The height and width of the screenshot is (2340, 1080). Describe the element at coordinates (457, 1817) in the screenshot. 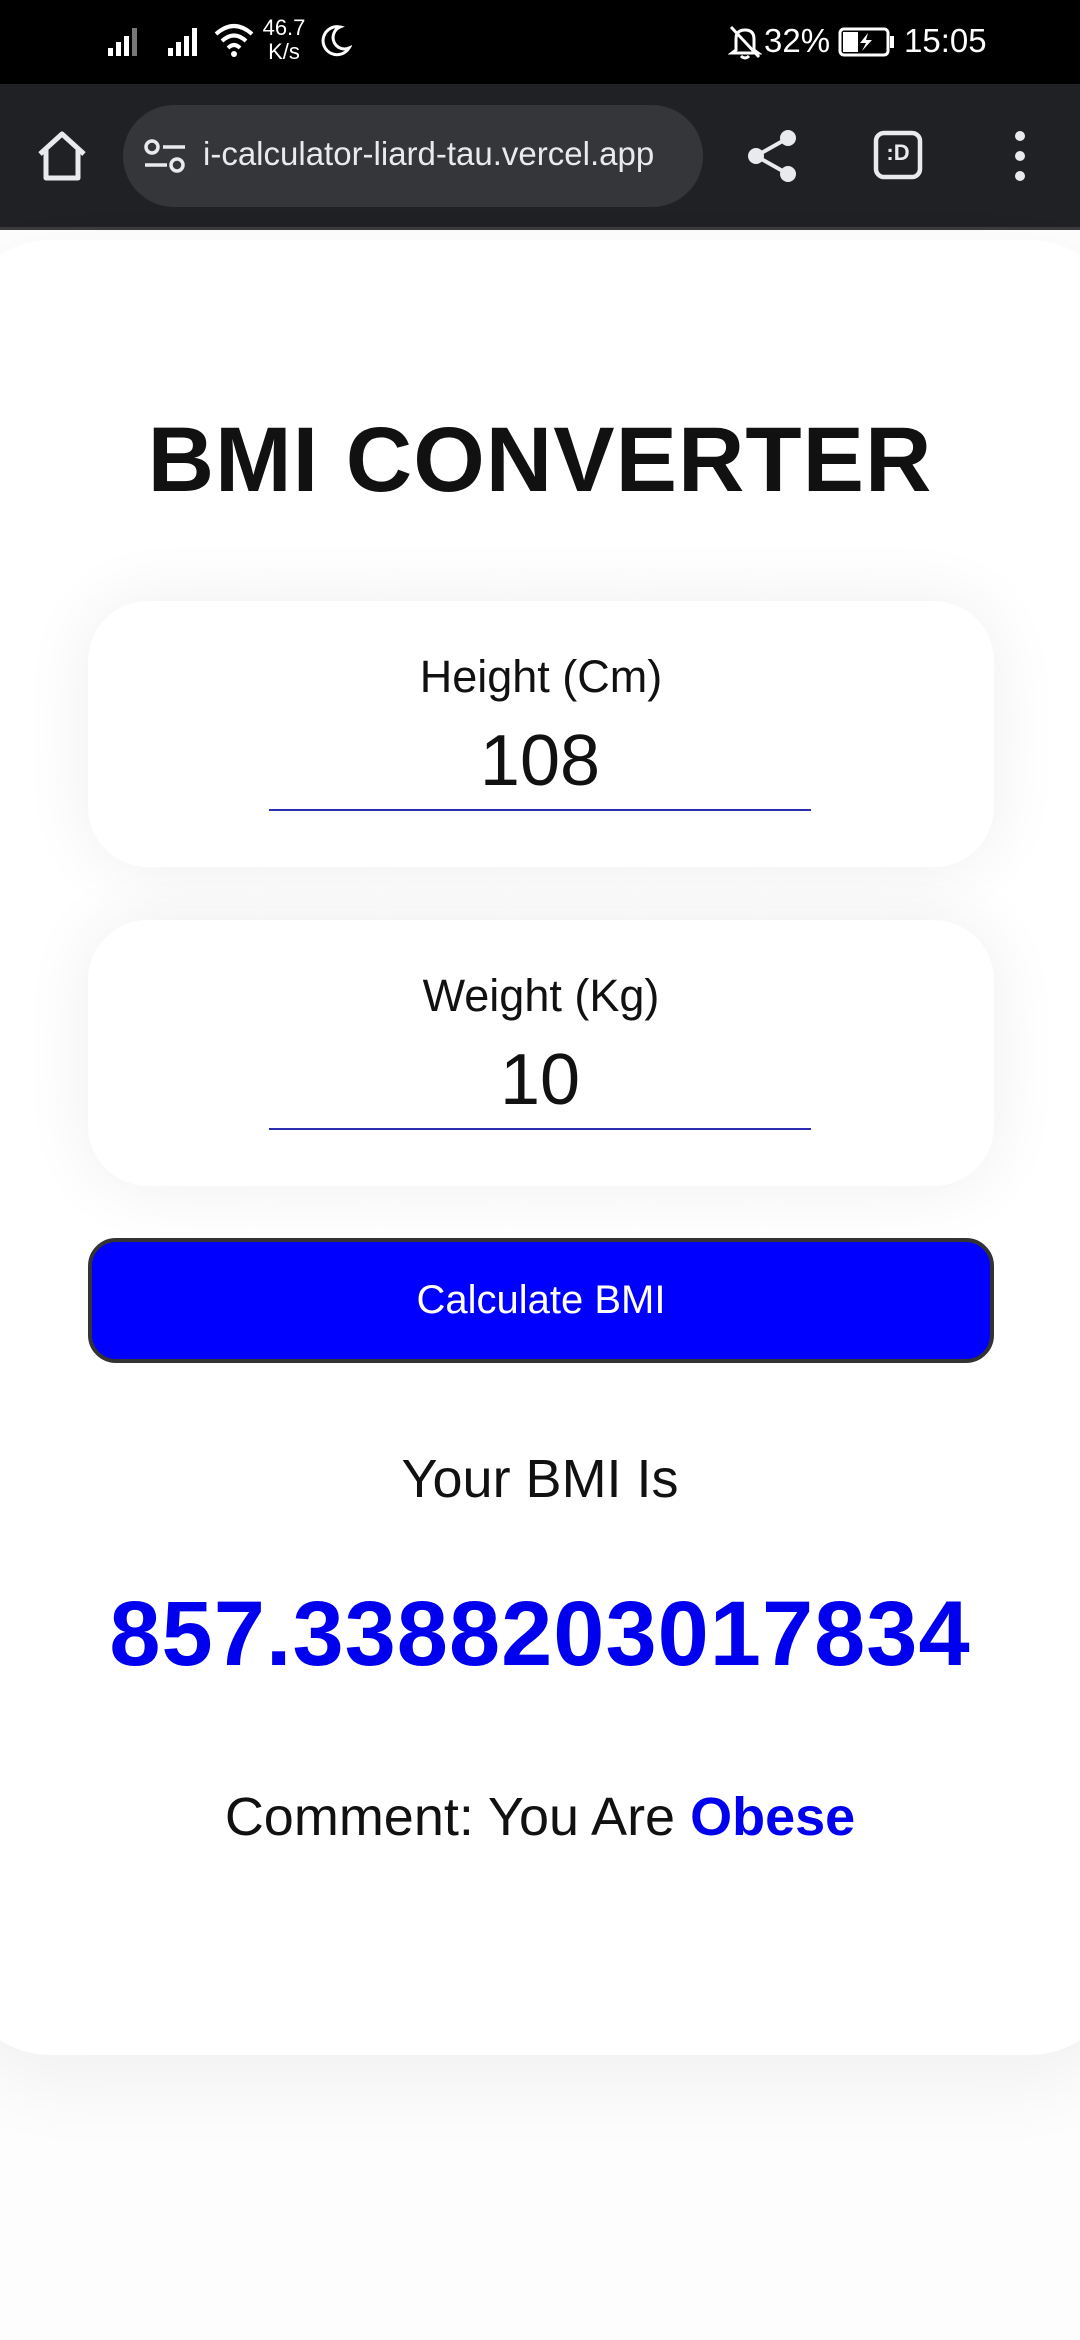

I see `comment-prefix: Comment: You Are` at that location.